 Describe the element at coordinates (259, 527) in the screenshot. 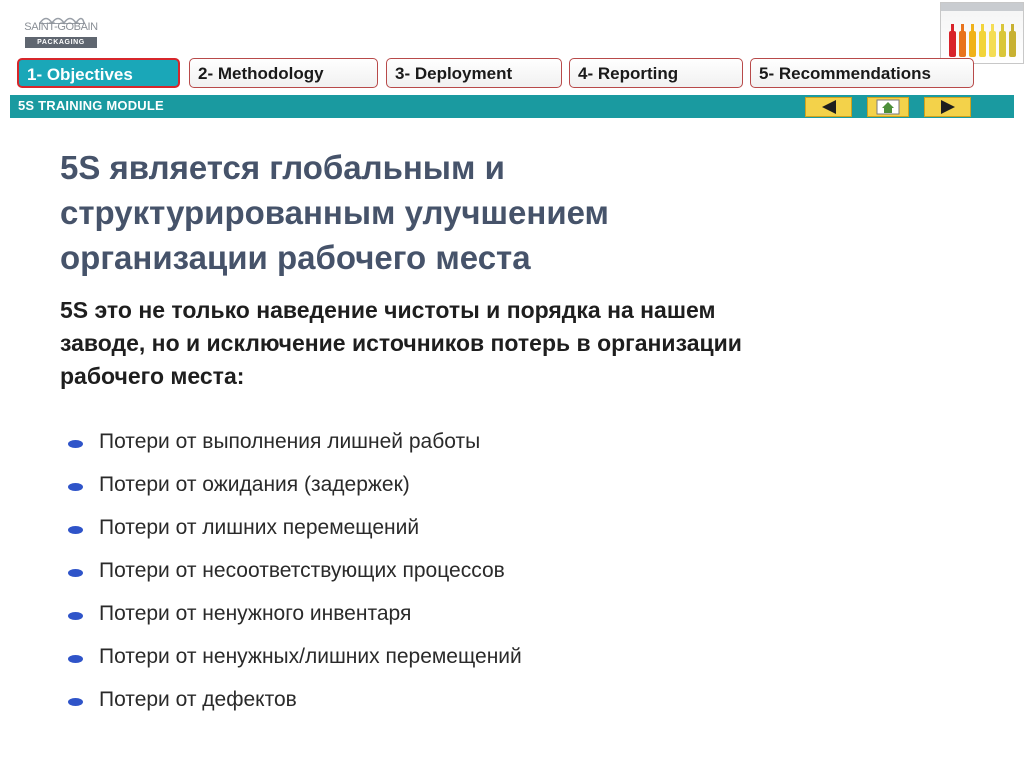

I see `list-item-text: Потери от лишних перемещений` at that location.